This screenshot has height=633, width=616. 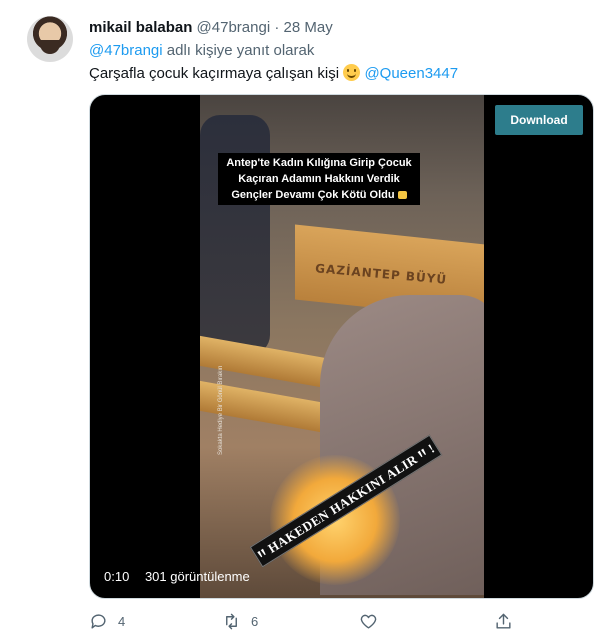 I want to click on thumbs-up-icon, so click(x=402, y=195).